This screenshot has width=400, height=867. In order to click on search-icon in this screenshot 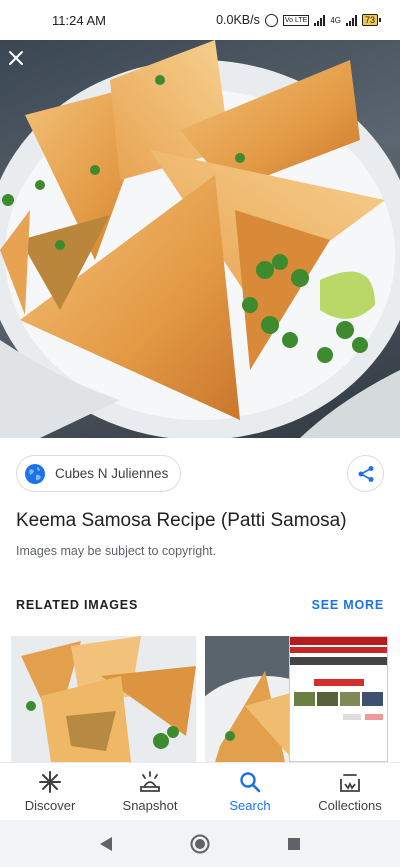, I will do `click(250, 782)`.